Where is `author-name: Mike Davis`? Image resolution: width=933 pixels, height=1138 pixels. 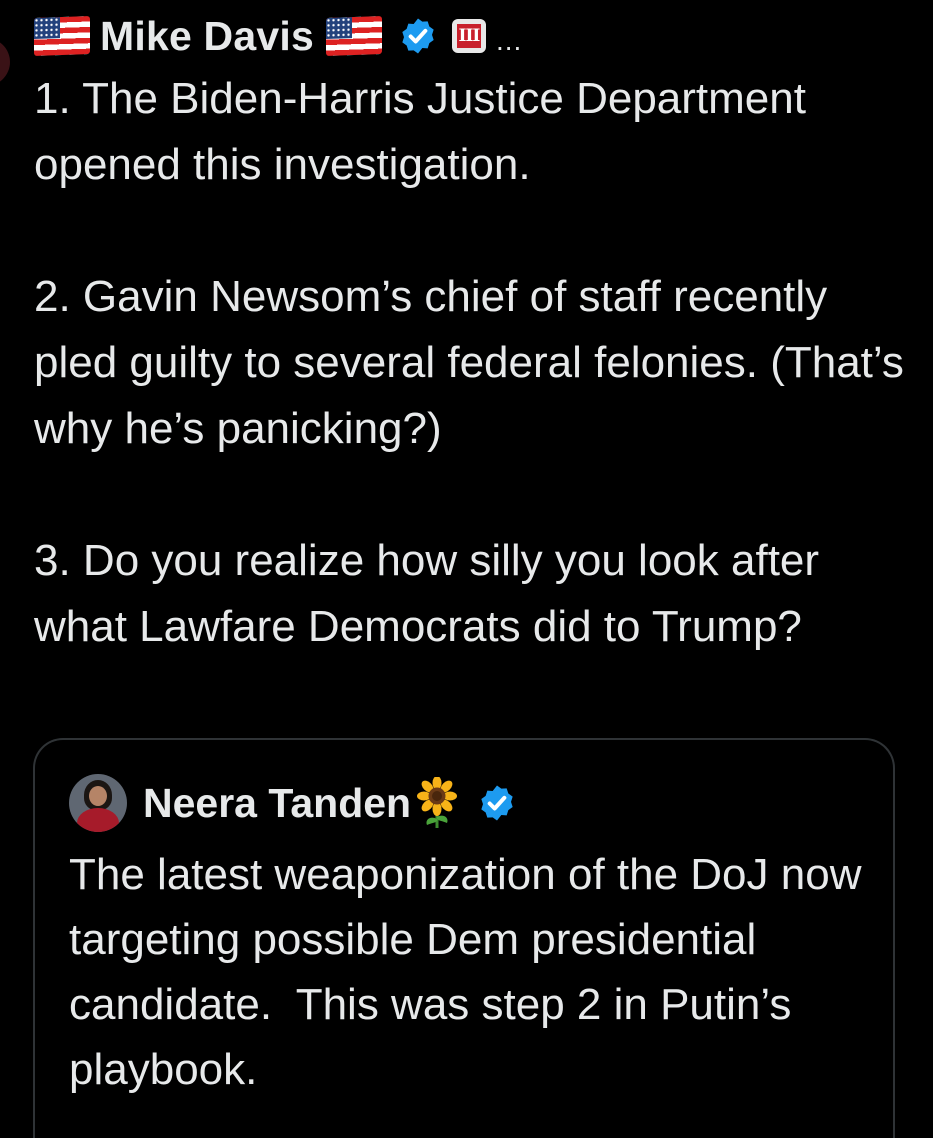
author-name: Mike Davis is located at coordinates (207, 36).